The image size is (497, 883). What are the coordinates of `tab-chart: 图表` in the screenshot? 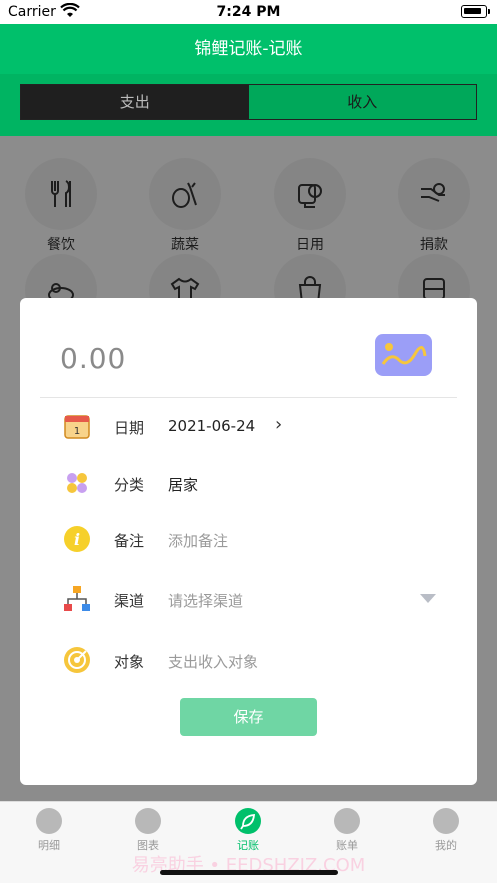 It's located at (148, 830).